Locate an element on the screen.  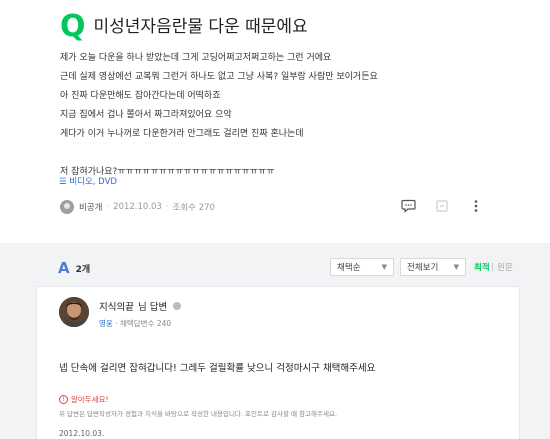
answer-date: 2012.10.03. is located at coordinates (82, 433).